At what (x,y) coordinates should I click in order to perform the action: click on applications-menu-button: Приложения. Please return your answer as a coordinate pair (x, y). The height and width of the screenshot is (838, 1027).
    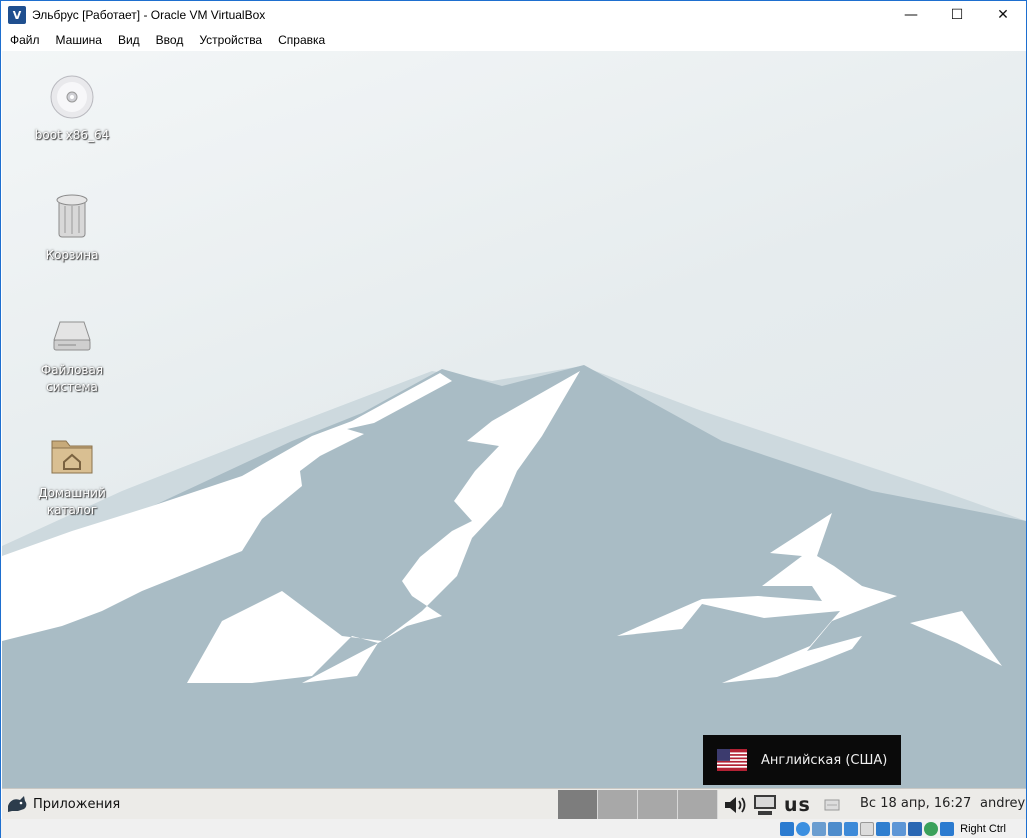
    Looking at the image, I should click on (67, 804).